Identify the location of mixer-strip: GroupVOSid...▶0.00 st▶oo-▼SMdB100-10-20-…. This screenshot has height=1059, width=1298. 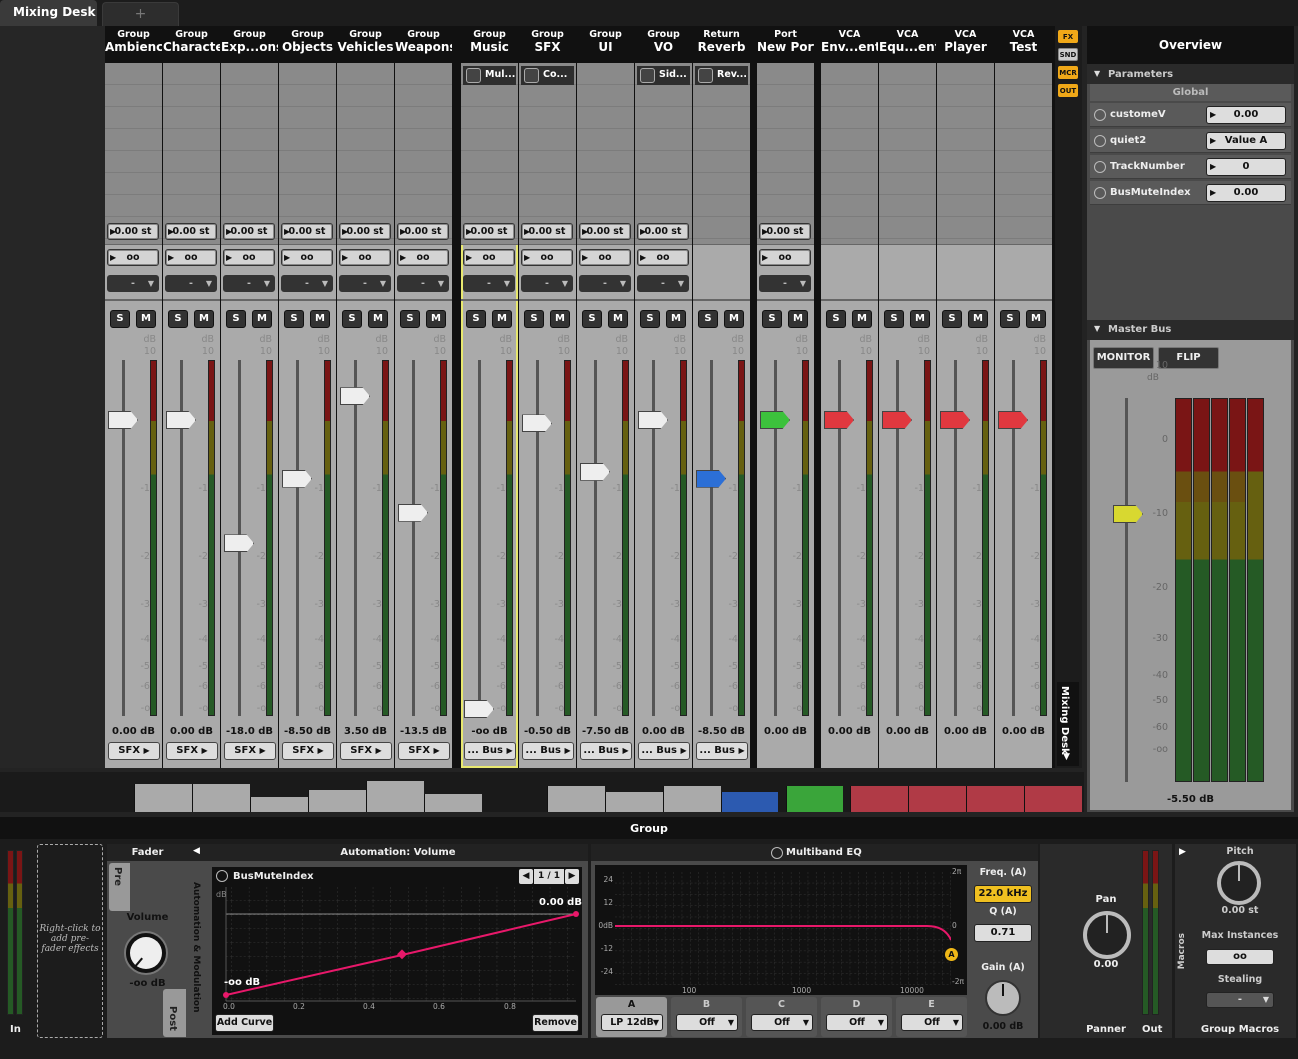
(663, 397).